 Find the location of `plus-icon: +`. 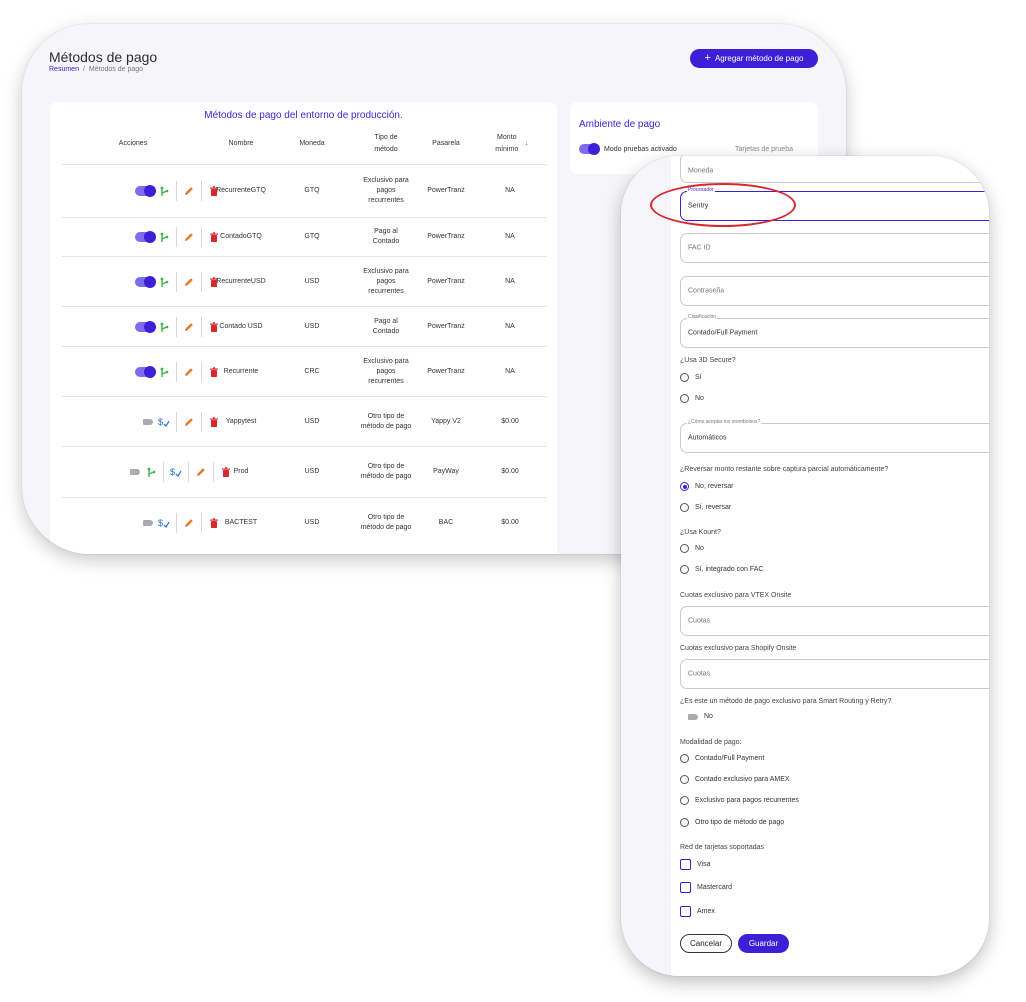

plus-icon: + is located at coordinates (707, 58).